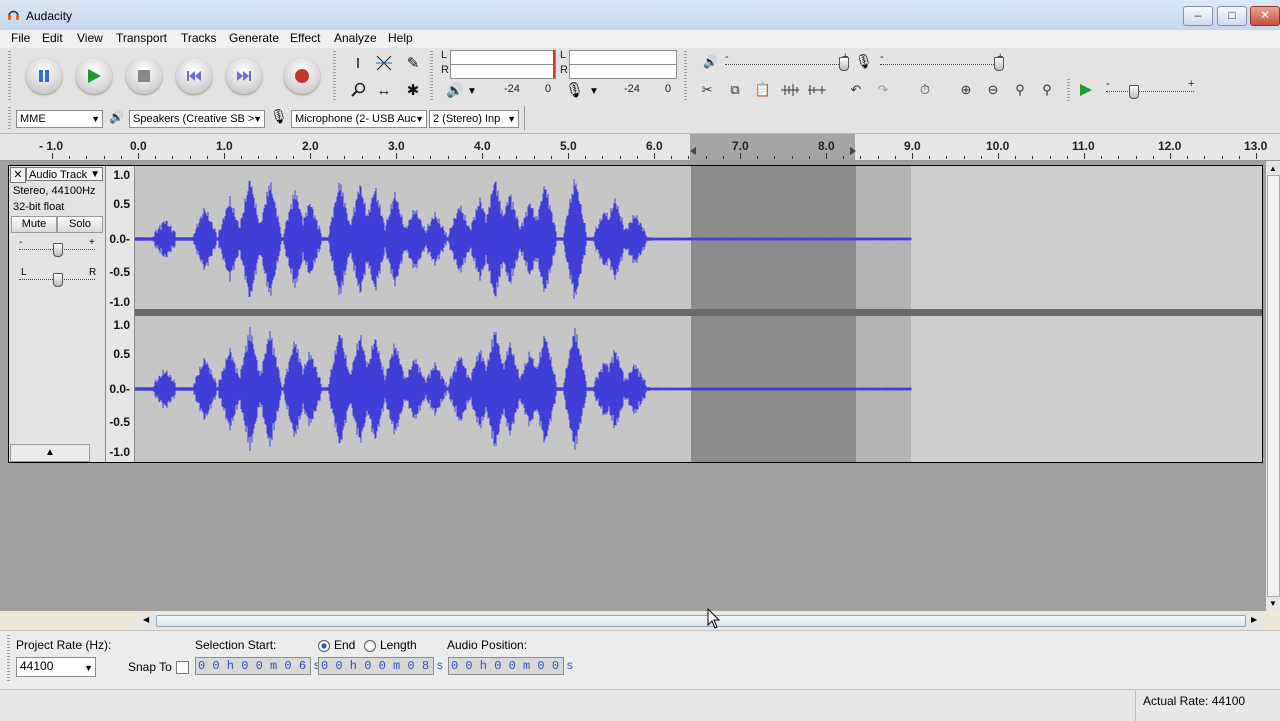 The height and width of the screenshot is (721, 1280). I want to click on multi-tool-icon: ✱, so click(413, 90).